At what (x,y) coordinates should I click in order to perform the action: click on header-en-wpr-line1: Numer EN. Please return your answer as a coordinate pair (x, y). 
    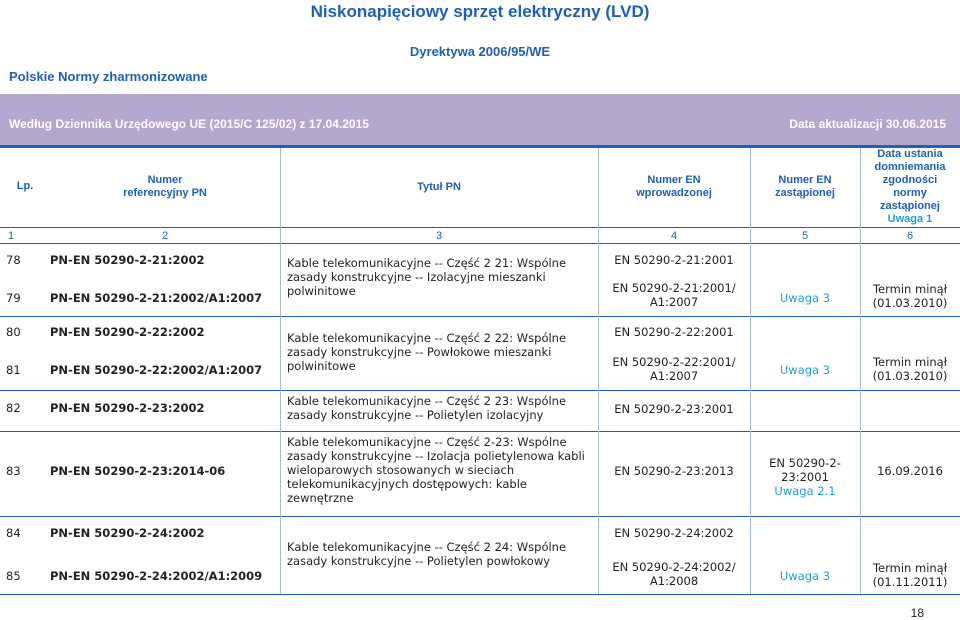
    Looking at the image, I should click on (674, 180).